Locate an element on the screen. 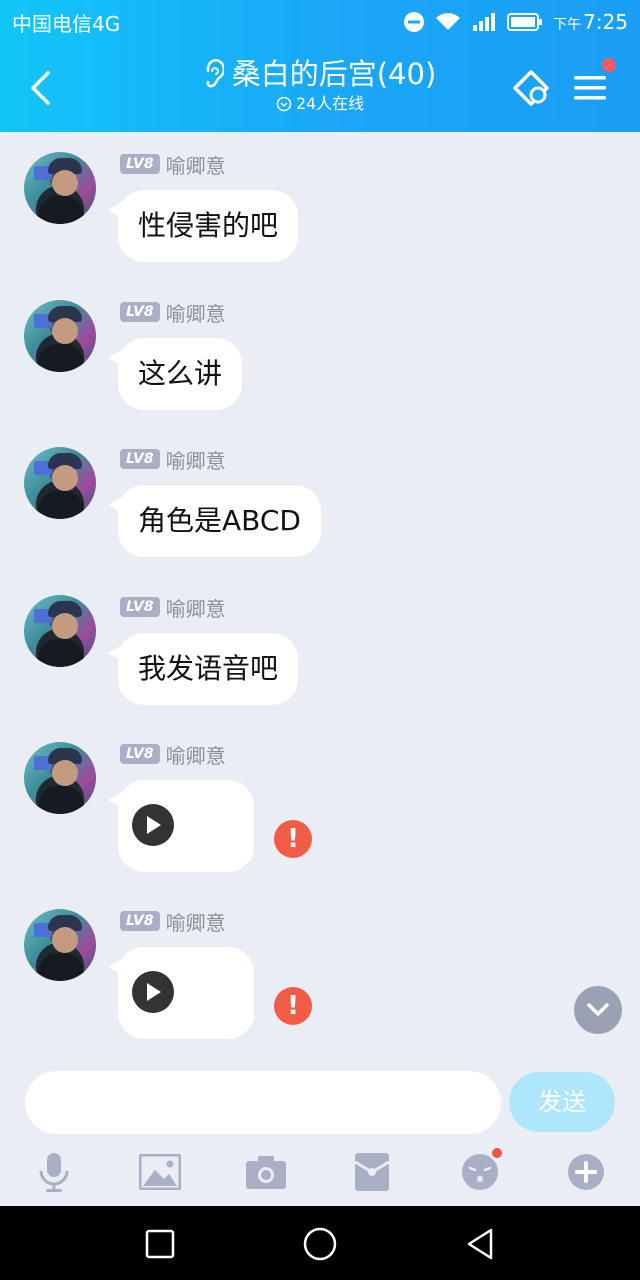 The width and height of the screenshot is (640, 1280). battery-icon is located at coordinates (525, 22).